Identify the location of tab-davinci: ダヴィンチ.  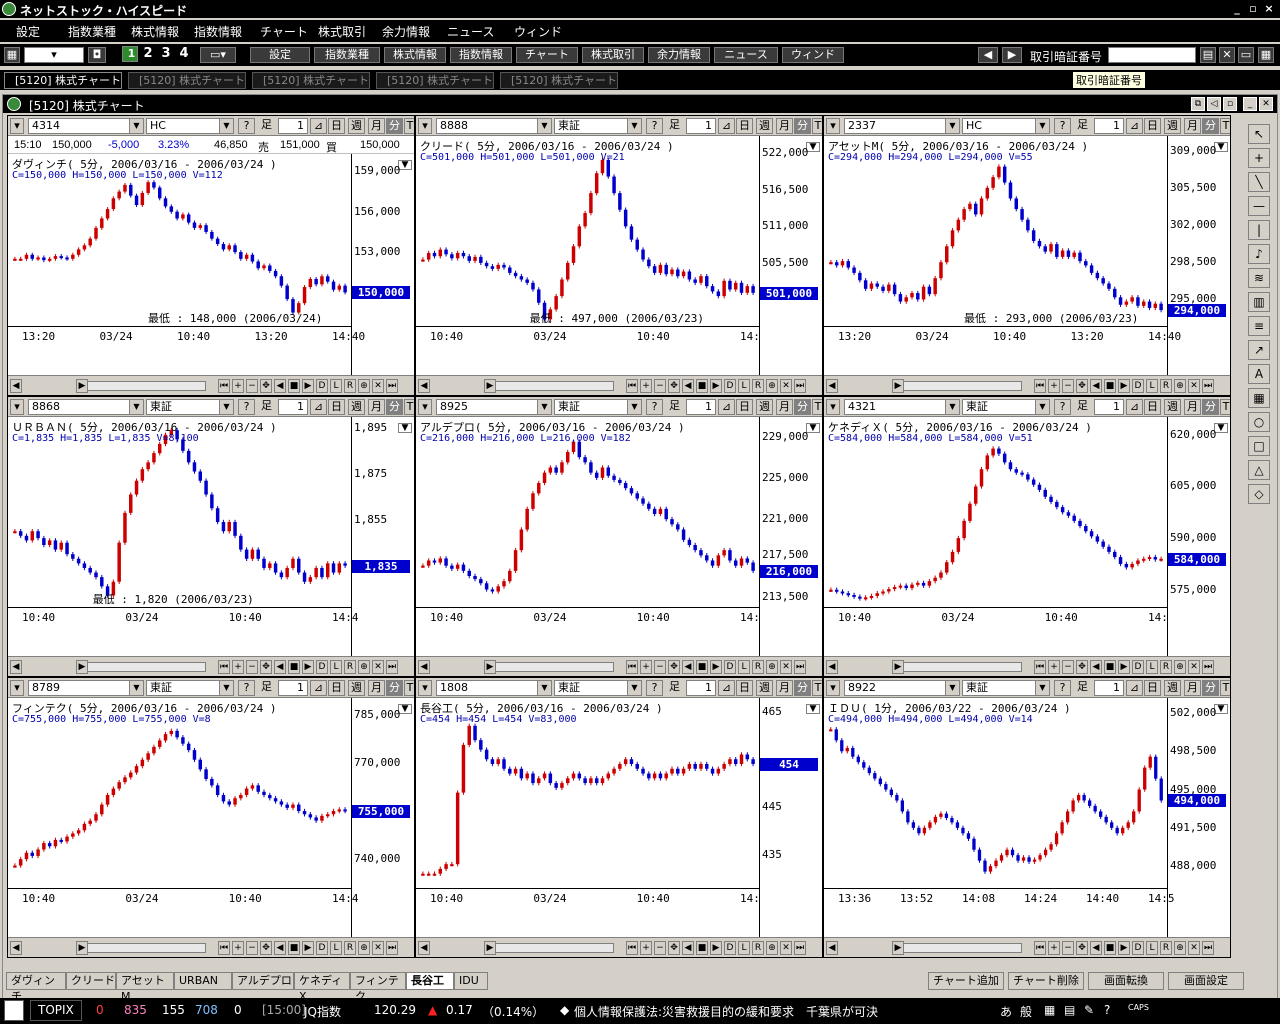
(36, 987).